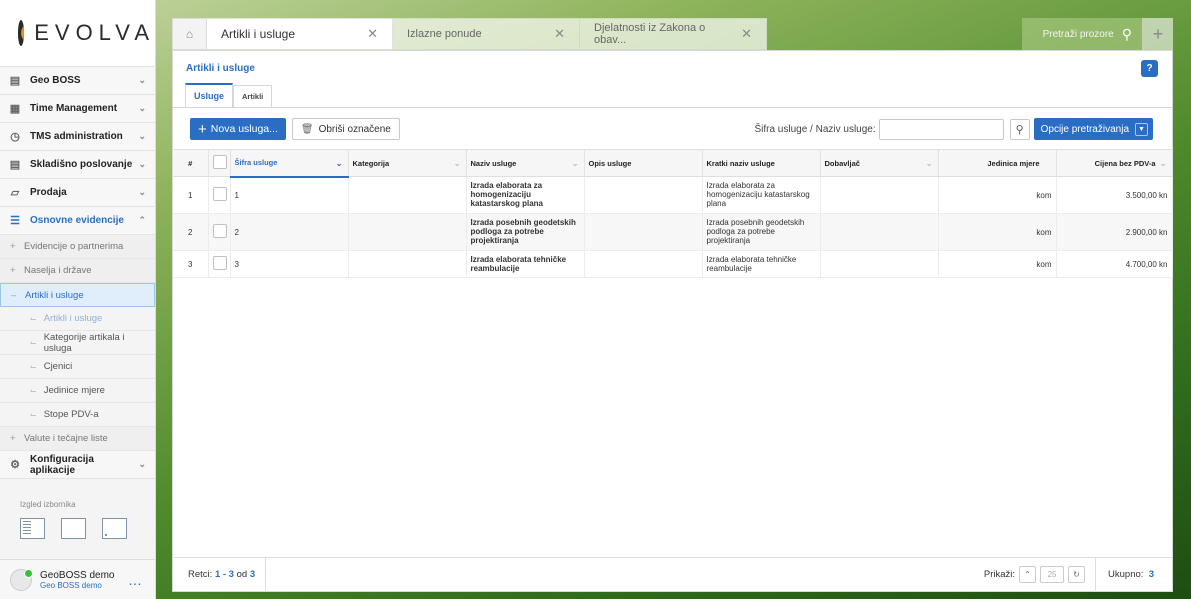  Describe the element at coordinates (253, 96) in the screenshot. I see `tab-artikli: Artikli` at that location.